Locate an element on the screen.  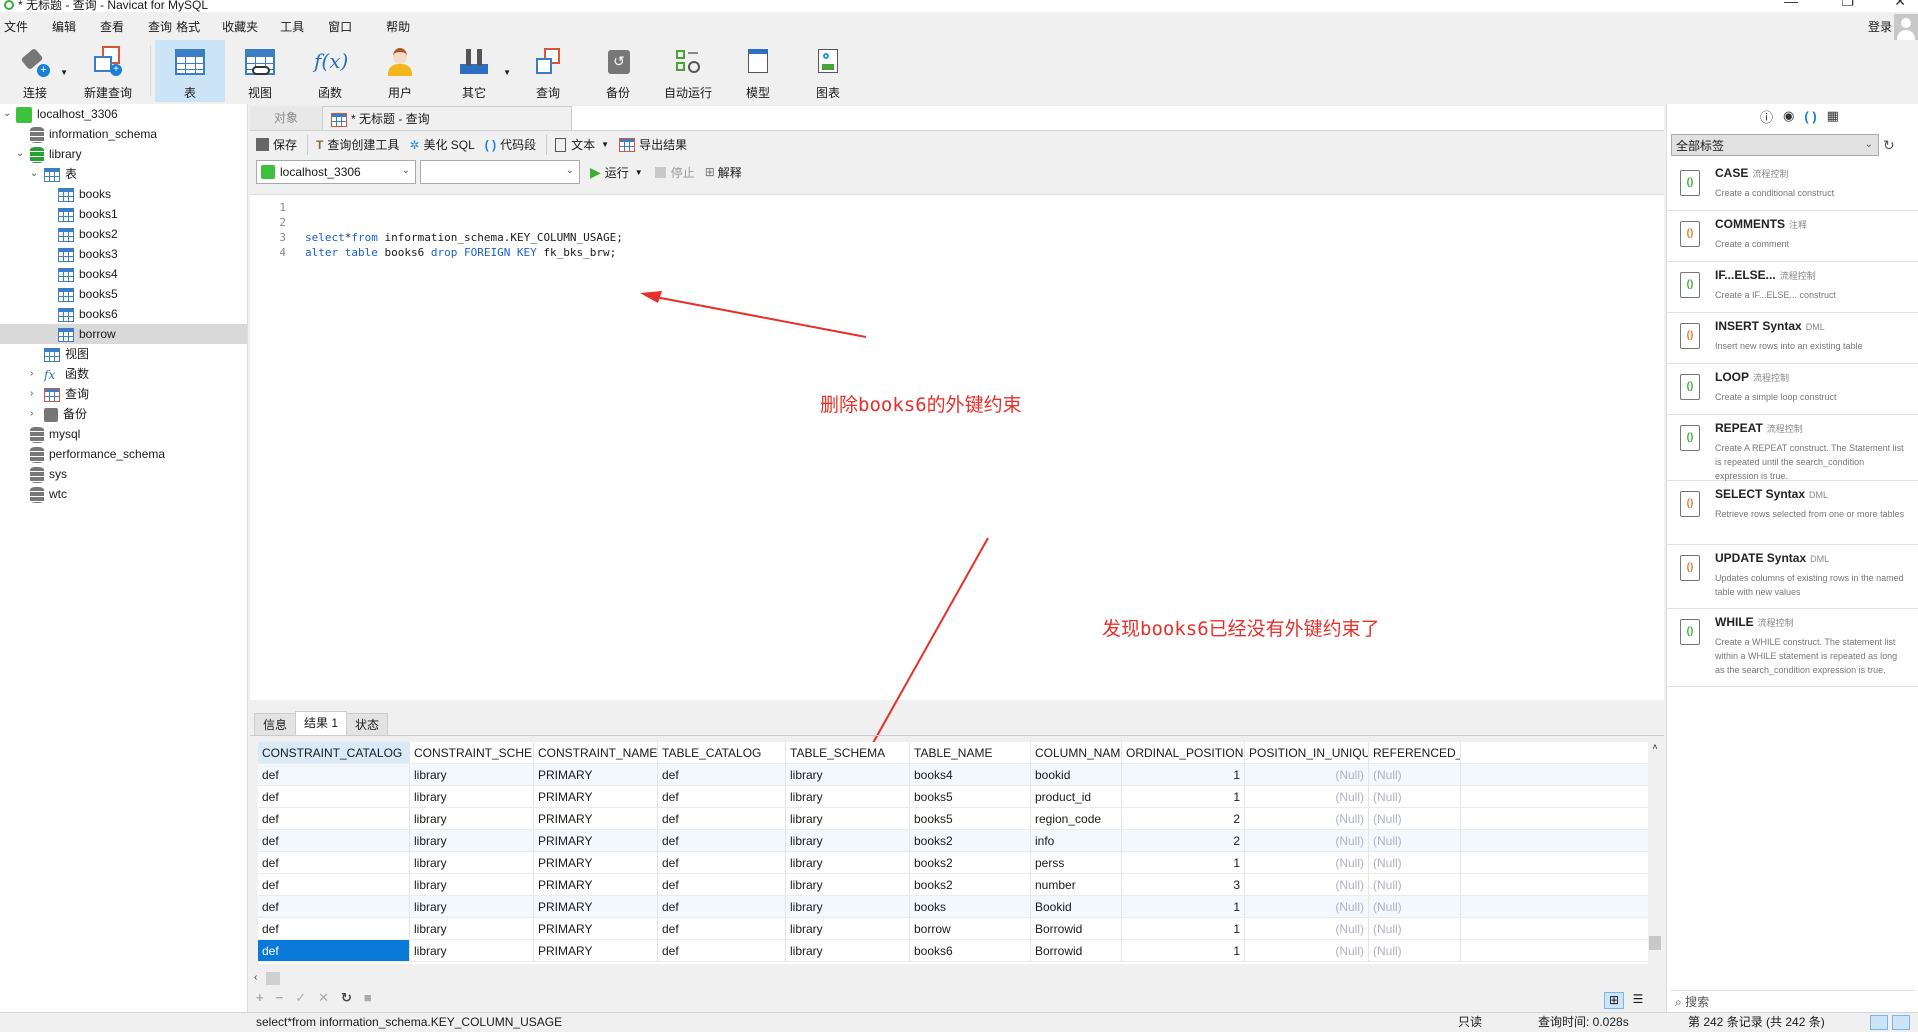
tree-db-library: ⌄ library is located at coordinates (123, 154).